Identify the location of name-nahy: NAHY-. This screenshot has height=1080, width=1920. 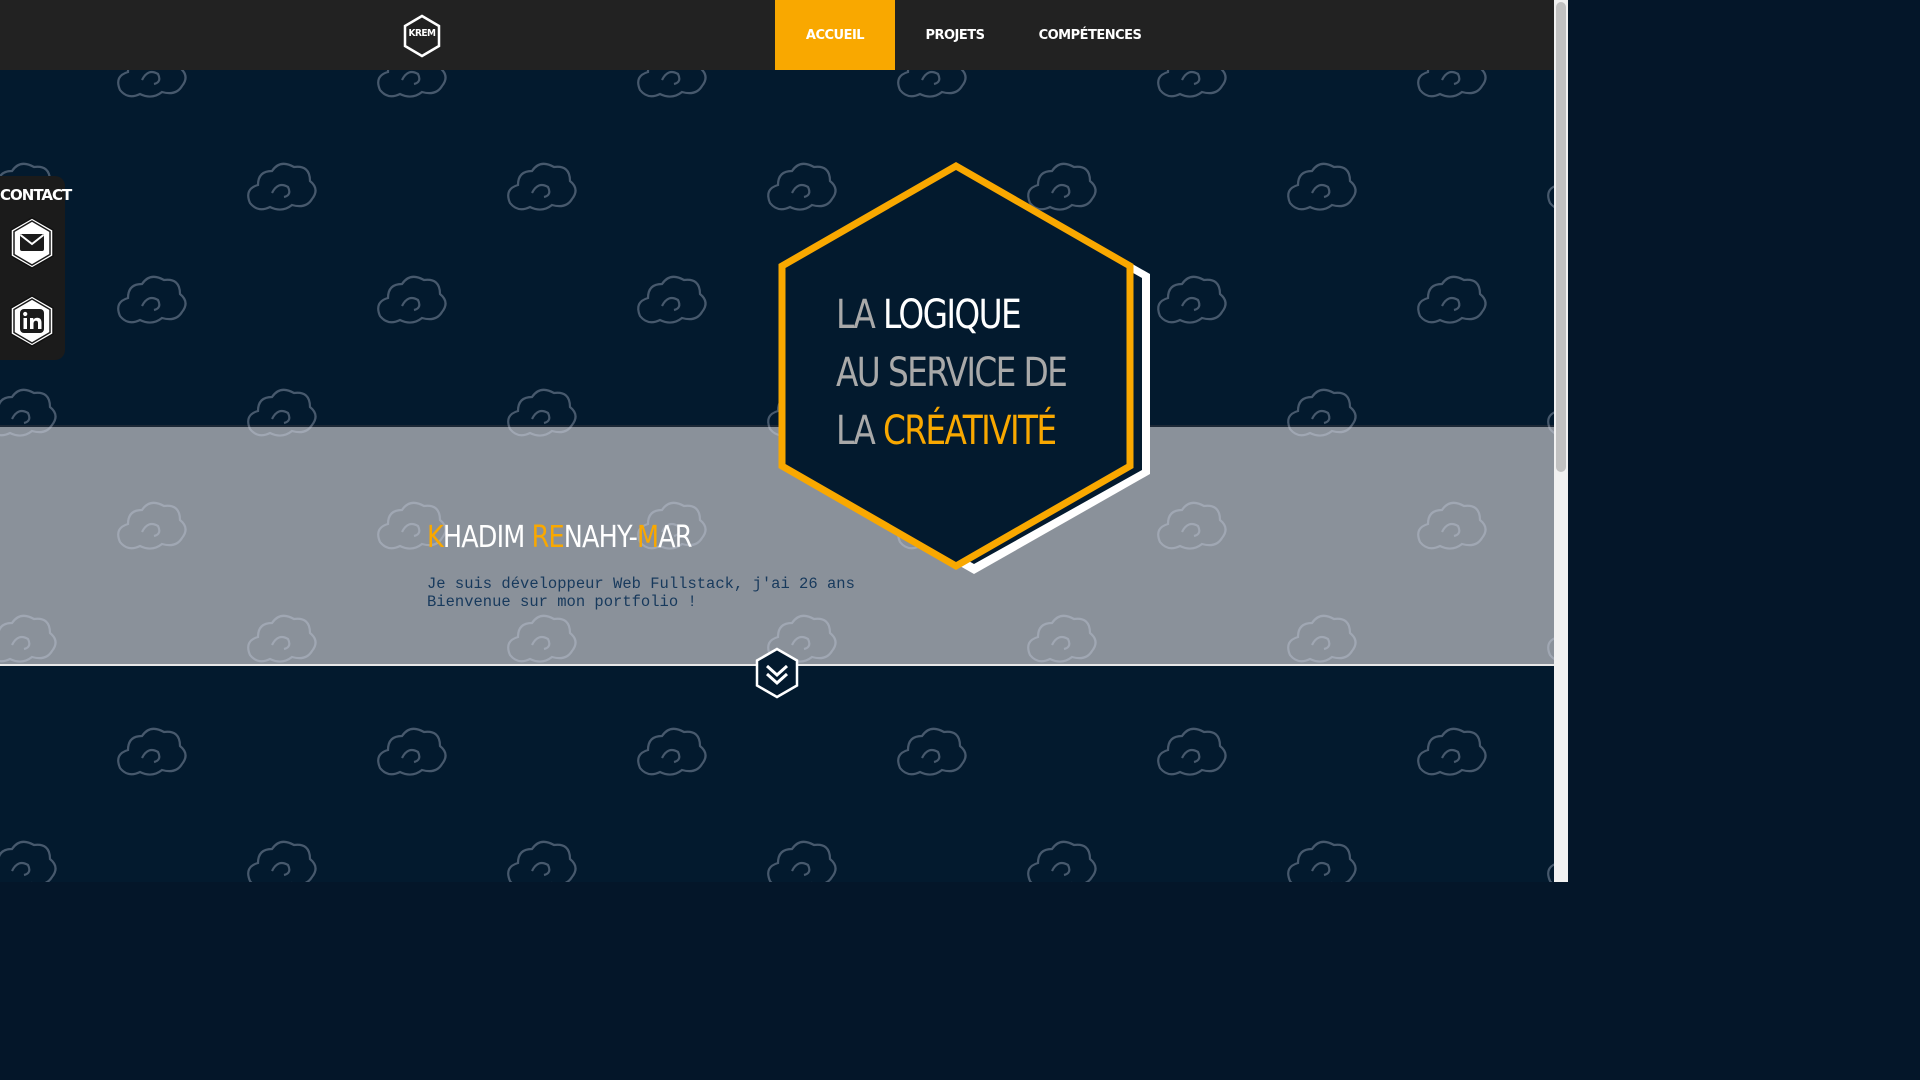
(600, 537).